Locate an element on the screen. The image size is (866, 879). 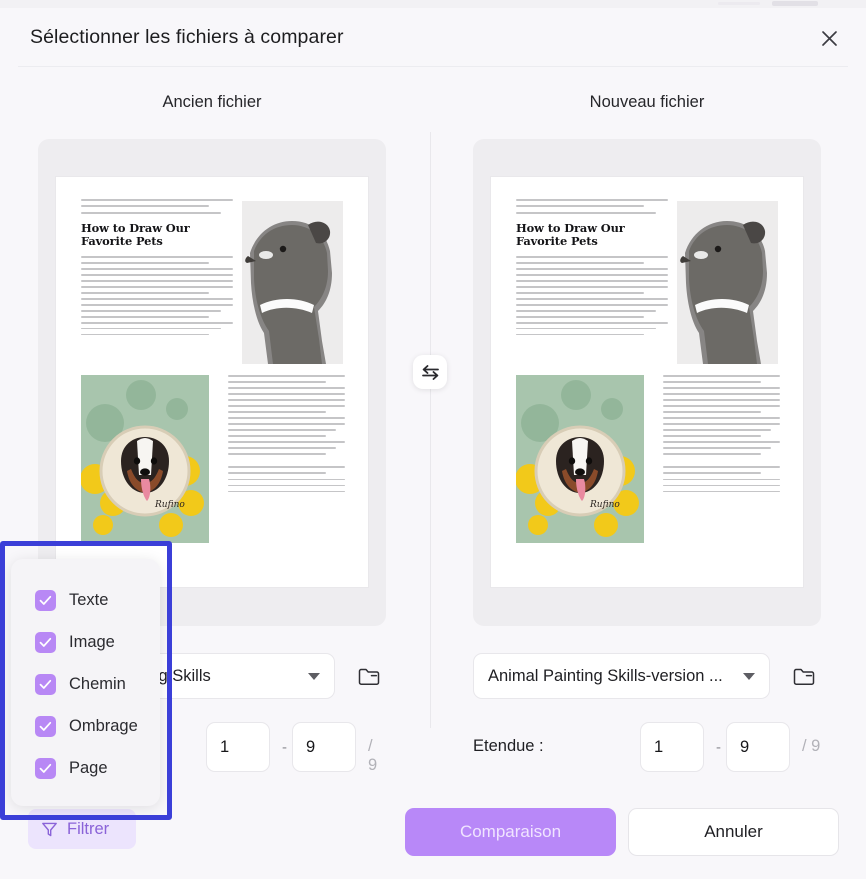
new-range-from-input: 1 is located at coordinates (672, 747).